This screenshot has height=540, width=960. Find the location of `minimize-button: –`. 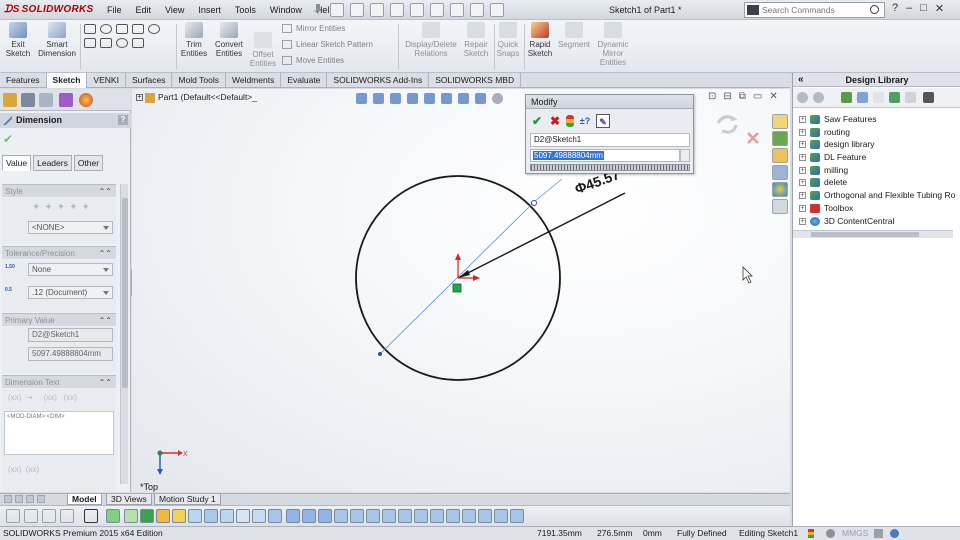

minimize-button: – is located at coordinates (909, 8).